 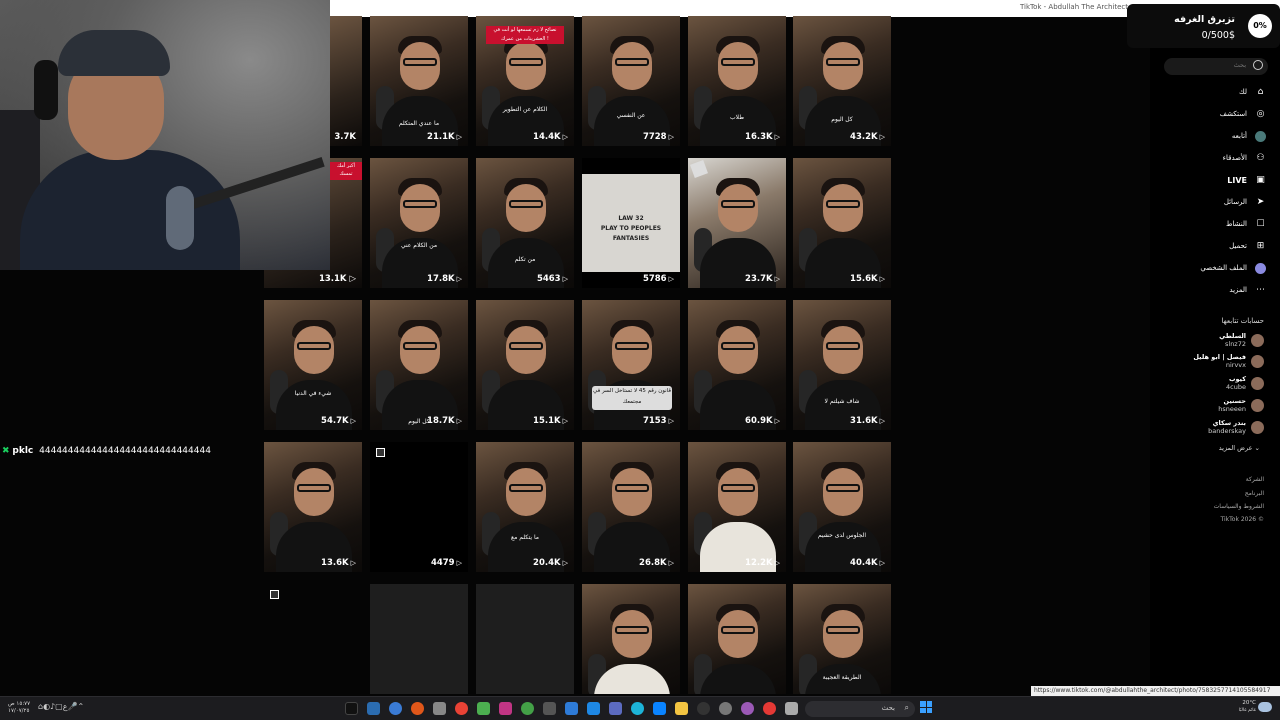 I want to click on video-tile: 13.6K ▷, so click(x=313, y=507).